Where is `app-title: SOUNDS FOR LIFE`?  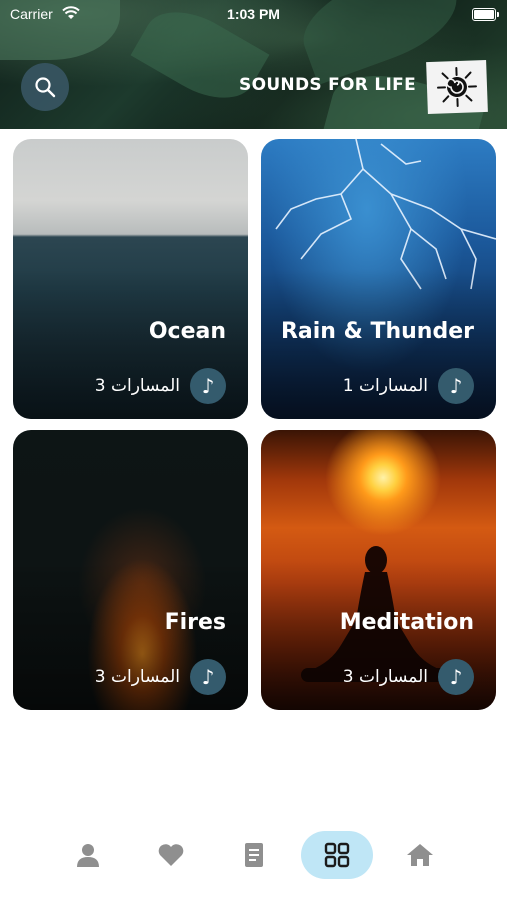
app-title: SOUNDS FOR LIFE is located at coordinates (327, 85).